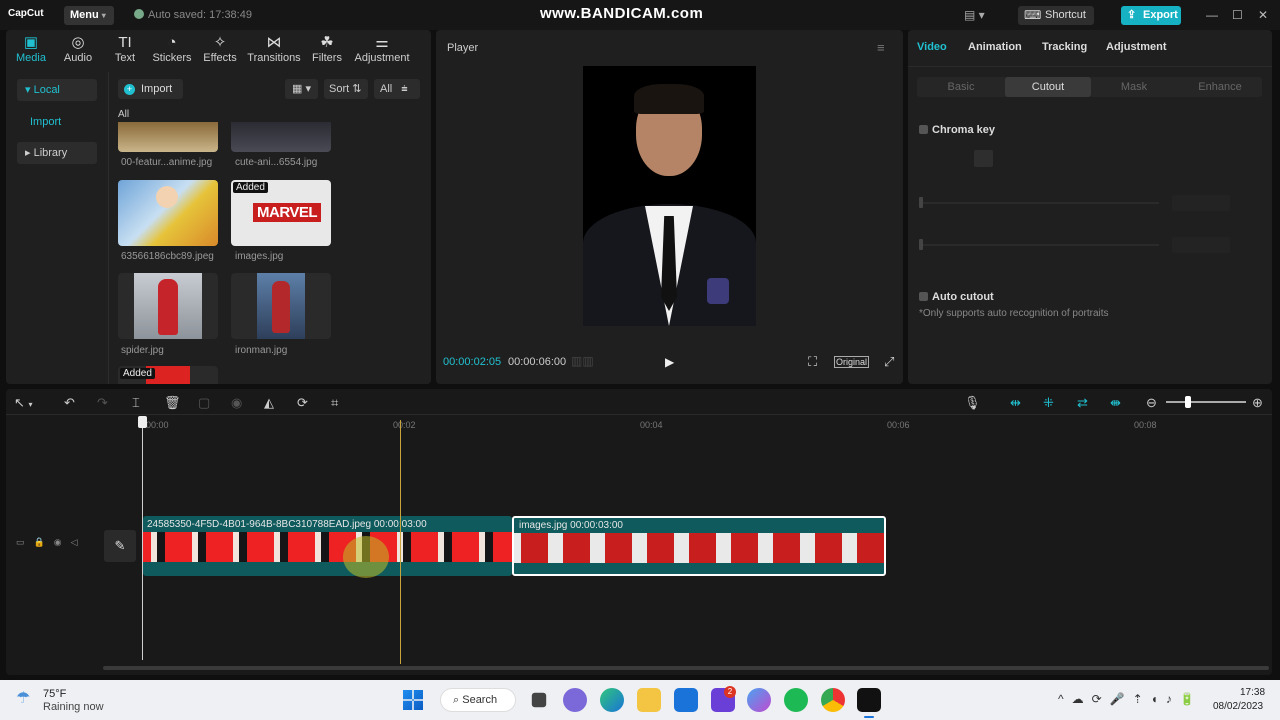 The width and height of the screenshot is (1280, 720). I want to click on capcut-taskbar-icon, so click(869, 700).